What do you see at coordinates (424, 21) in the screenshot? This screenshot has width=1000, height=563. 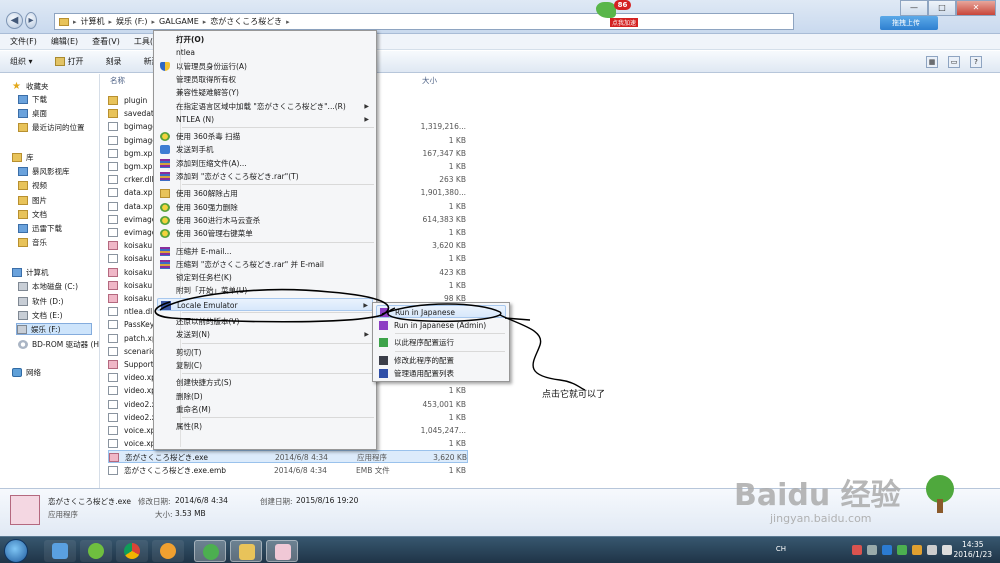 I see `breadcrumb: ▸ 计算机 ▸ 娱乐 (F:) ▸ GALGAME ▸ 恋がさくころ桜どき ▸` at bounding box center [424, 21].